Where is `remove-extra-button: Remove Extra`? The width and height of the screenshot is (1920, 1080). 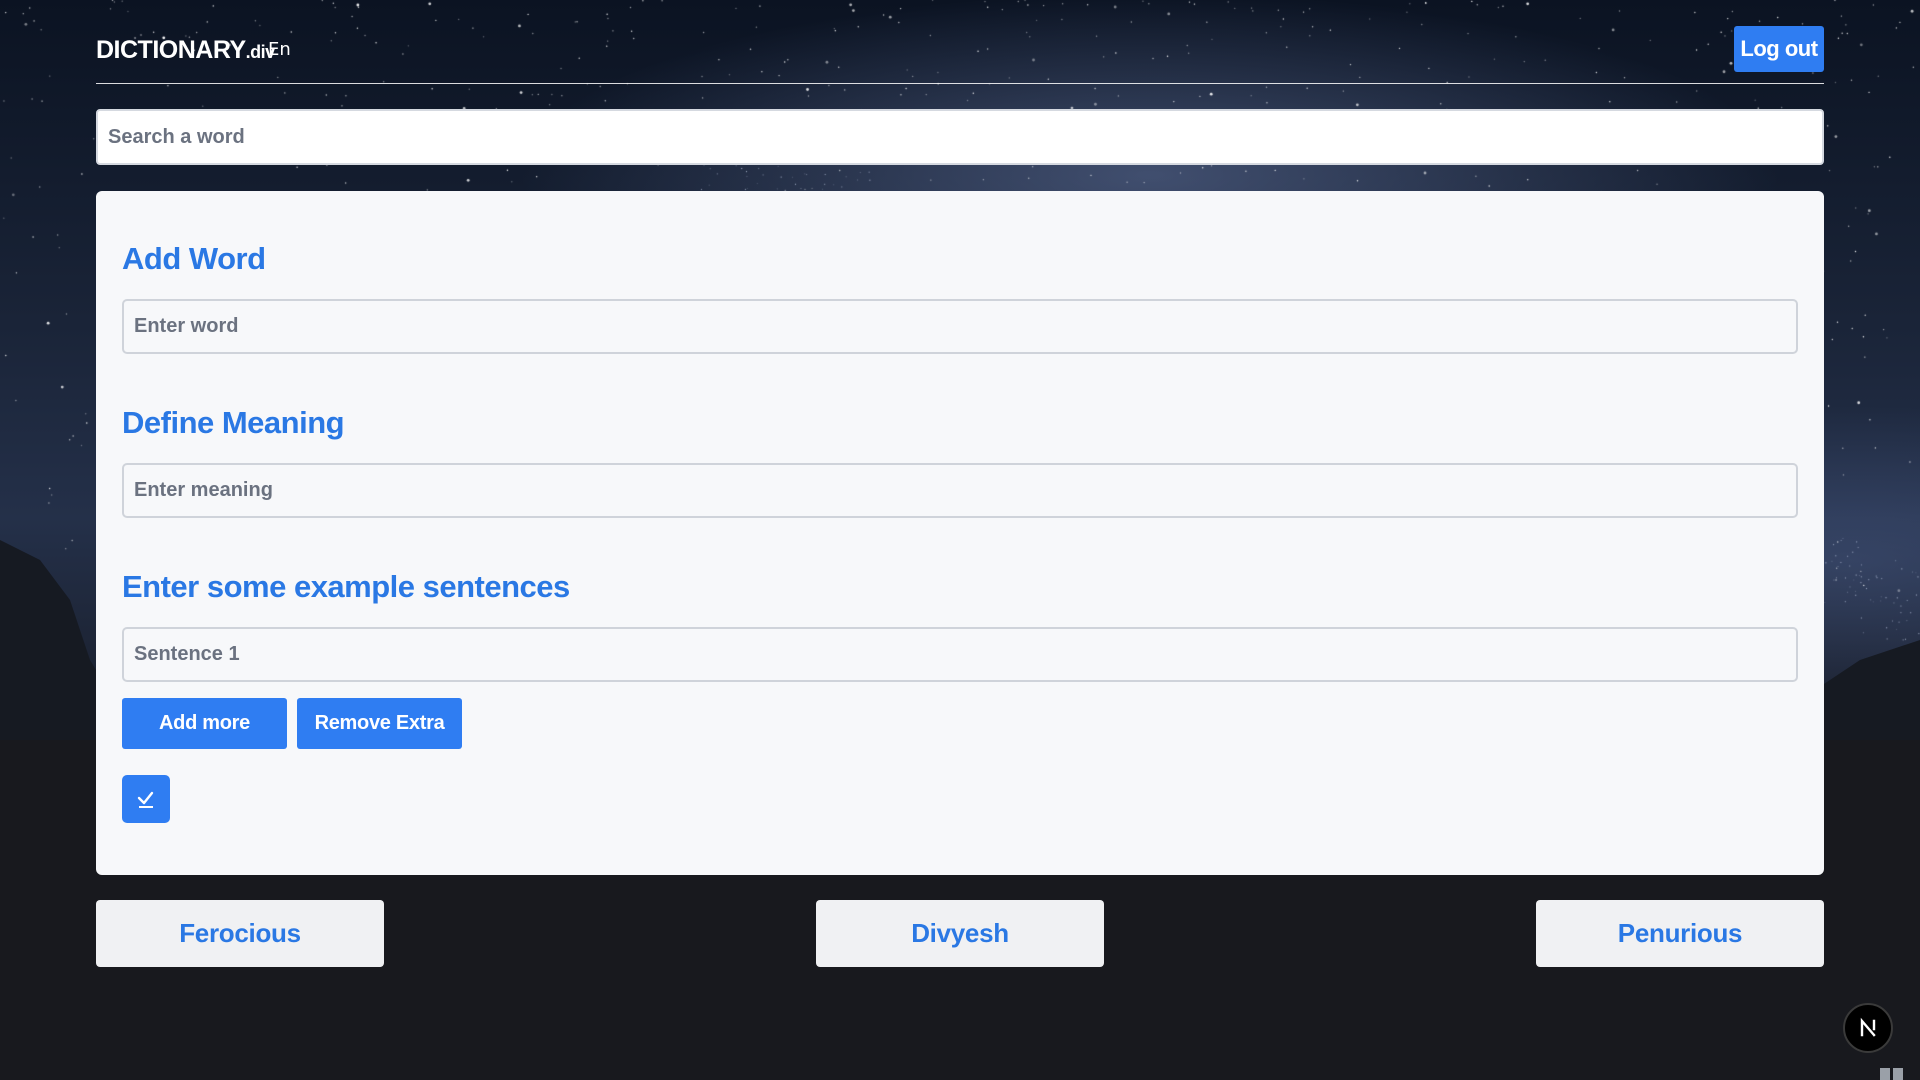
remove-extra-button: Remove Extra is located at coordinates (379, 723).